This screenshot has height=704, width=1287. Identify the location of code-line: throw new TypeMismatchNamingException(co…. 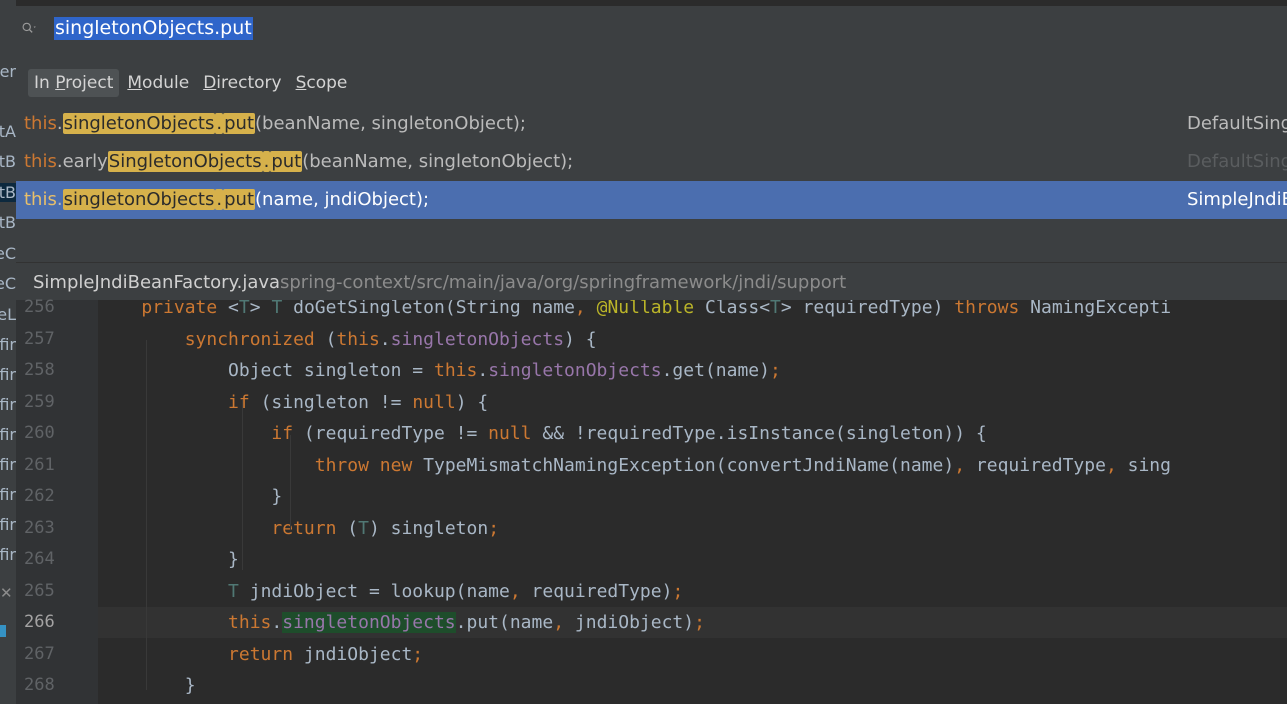
(692, 465).